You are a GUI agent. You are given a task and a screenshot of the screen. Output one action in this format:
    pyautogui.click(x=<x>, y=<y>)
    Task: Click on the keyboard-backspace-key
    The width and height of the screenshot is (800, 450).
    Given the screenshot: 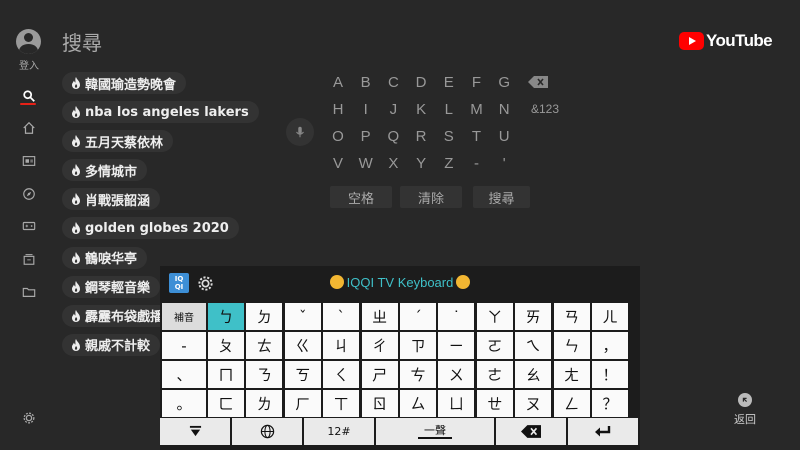 What is the action you would take?
    pyautogui.click(x=531, y=431)
    